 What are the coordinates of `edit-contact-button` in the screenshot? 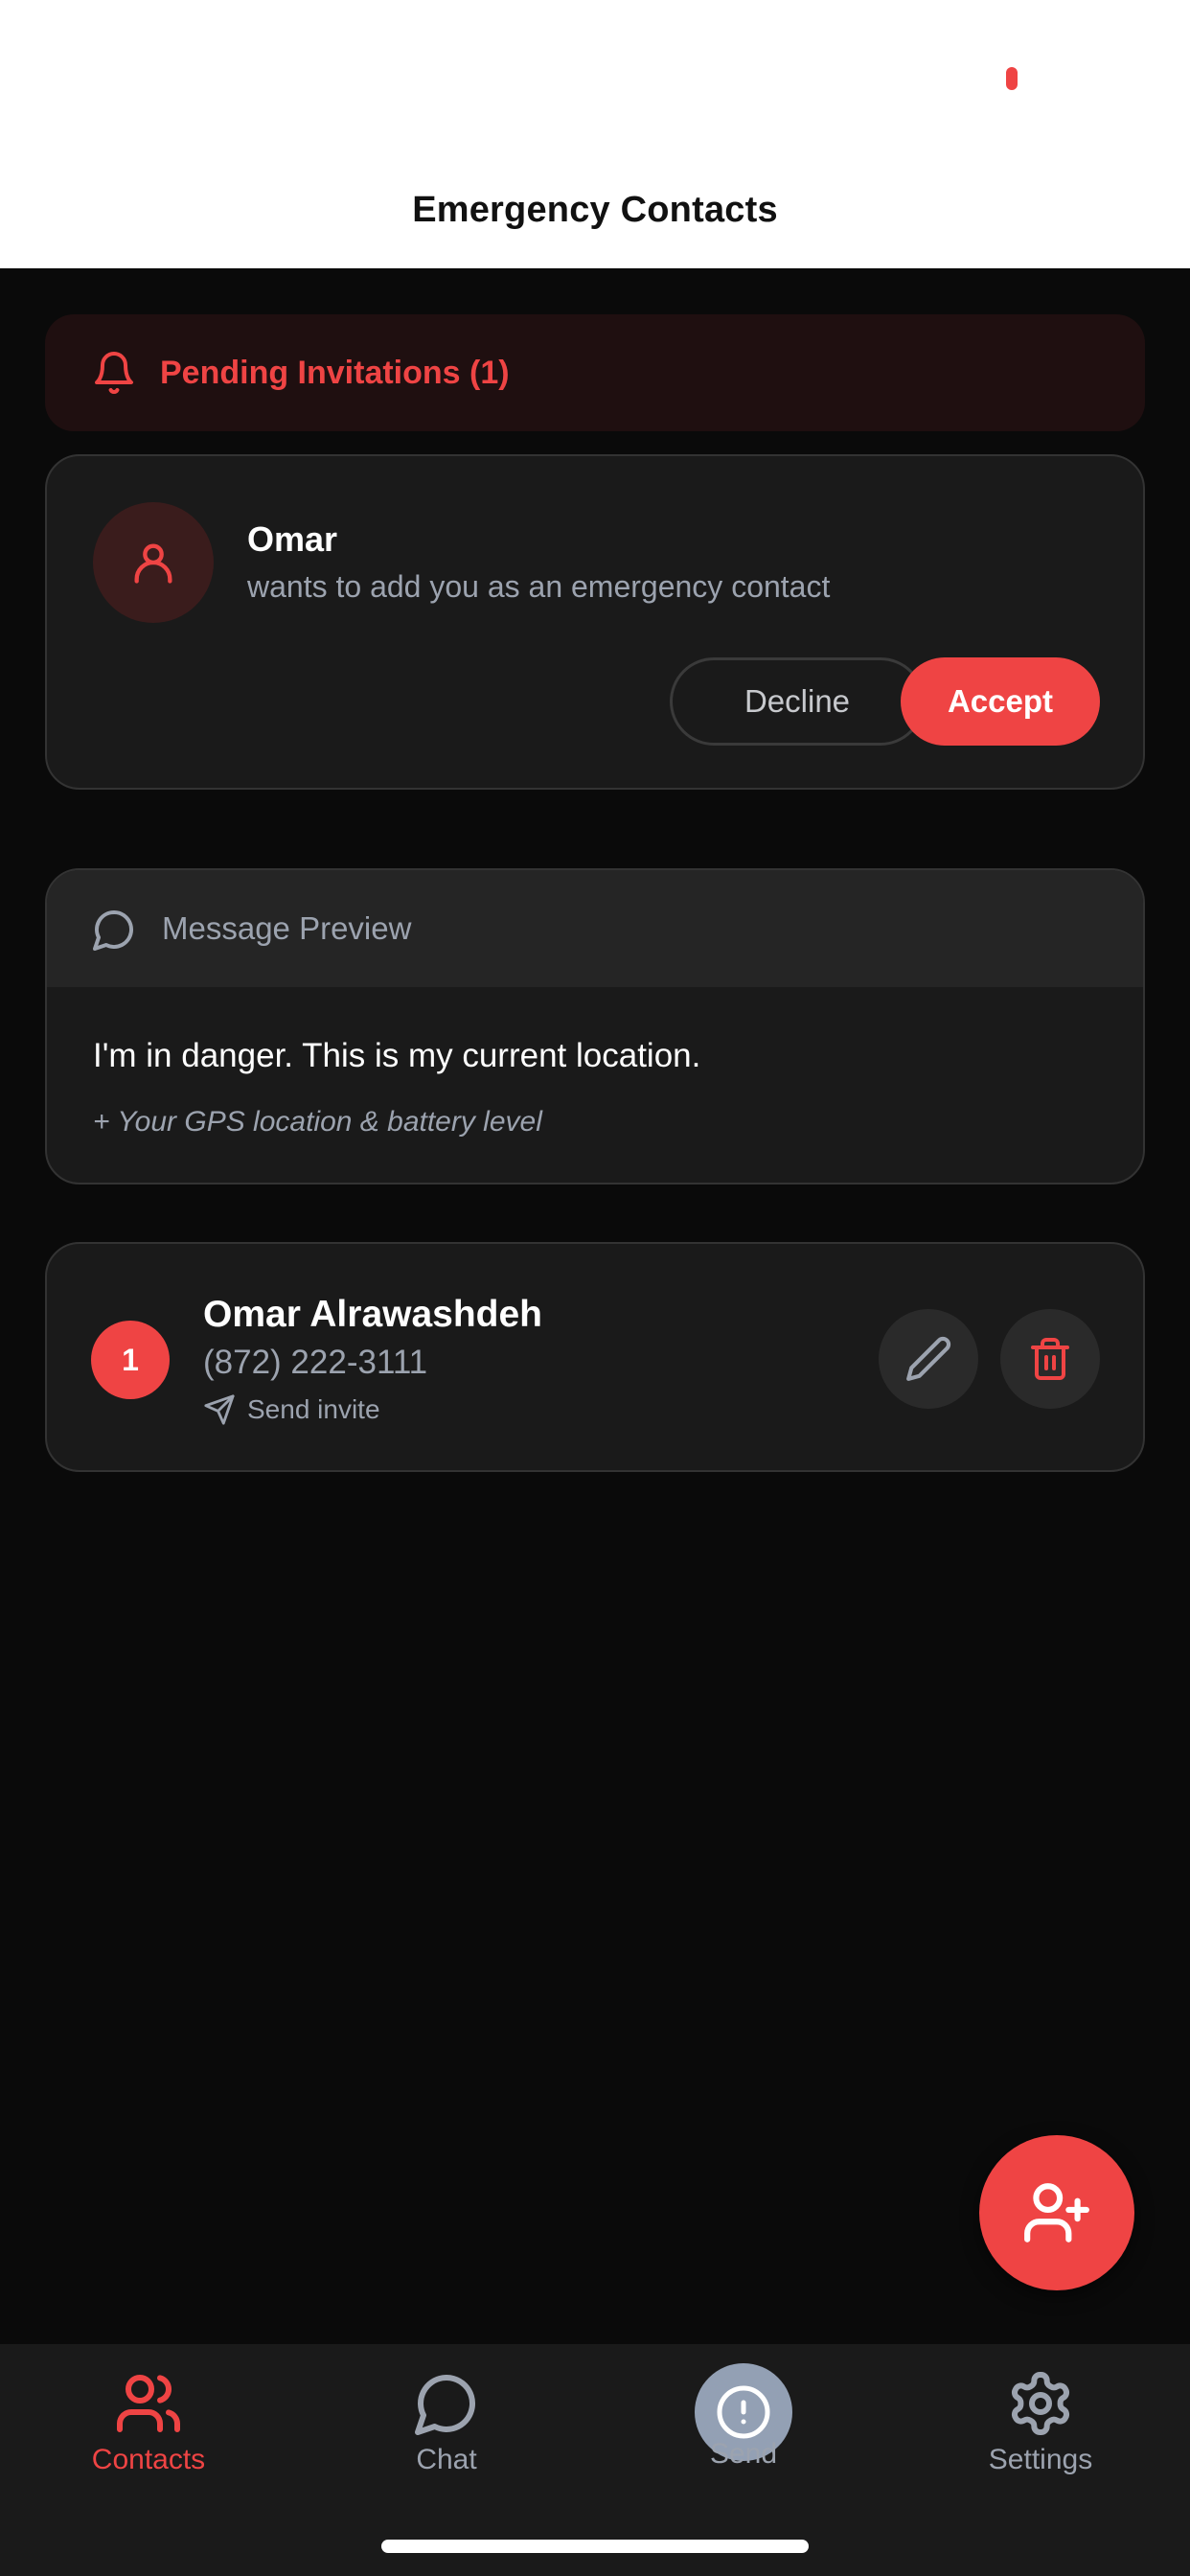 It's located at (929, 1359).